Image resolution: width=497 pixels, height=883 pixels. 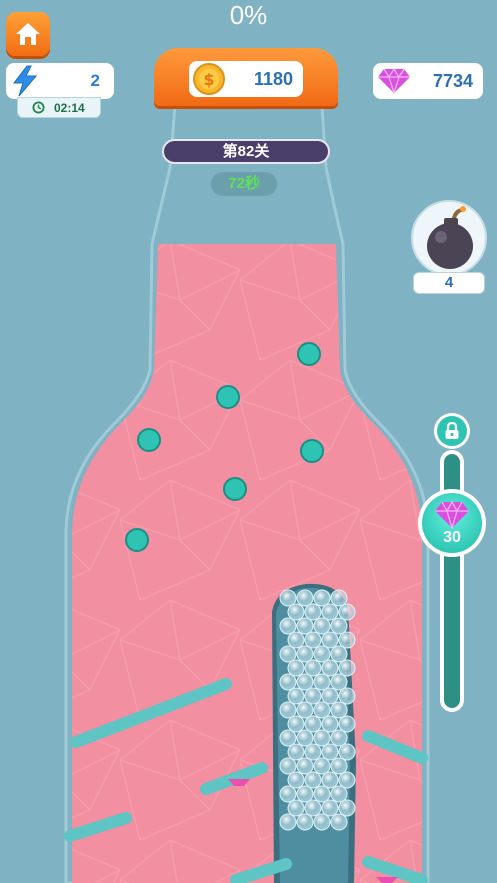 I want to click on home-button, so click(x=28, y=34).